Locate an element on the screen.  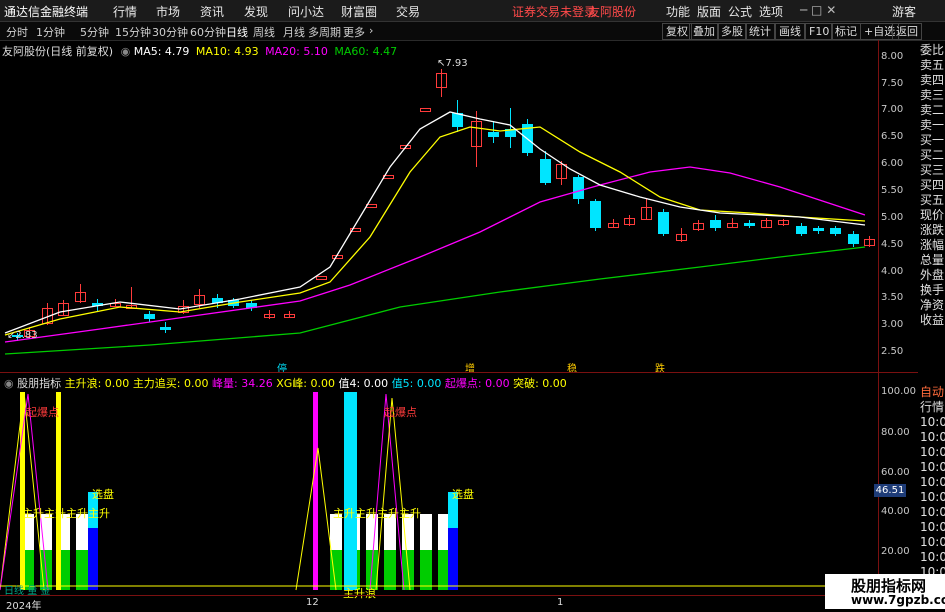
bottom-tabs: 日线 量 金 is located at coordinates (27, 589).